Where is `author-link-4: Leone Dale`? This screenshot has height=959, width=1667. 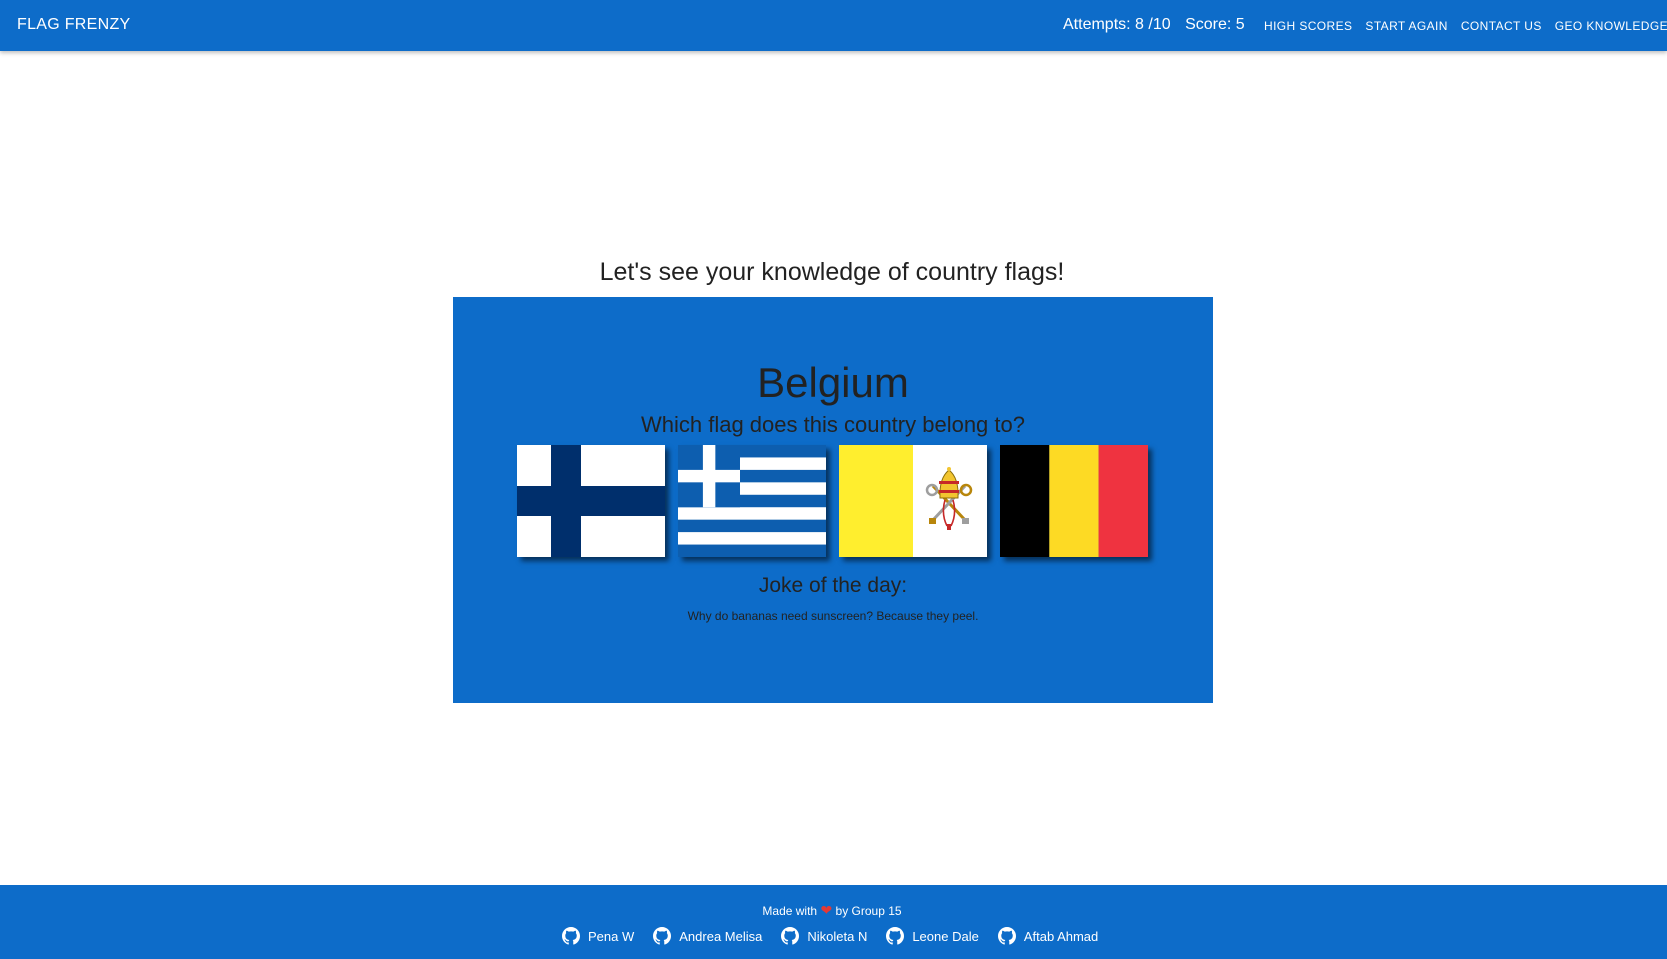 author-link-4: Leone Dale is located at coordinates (932, 936).